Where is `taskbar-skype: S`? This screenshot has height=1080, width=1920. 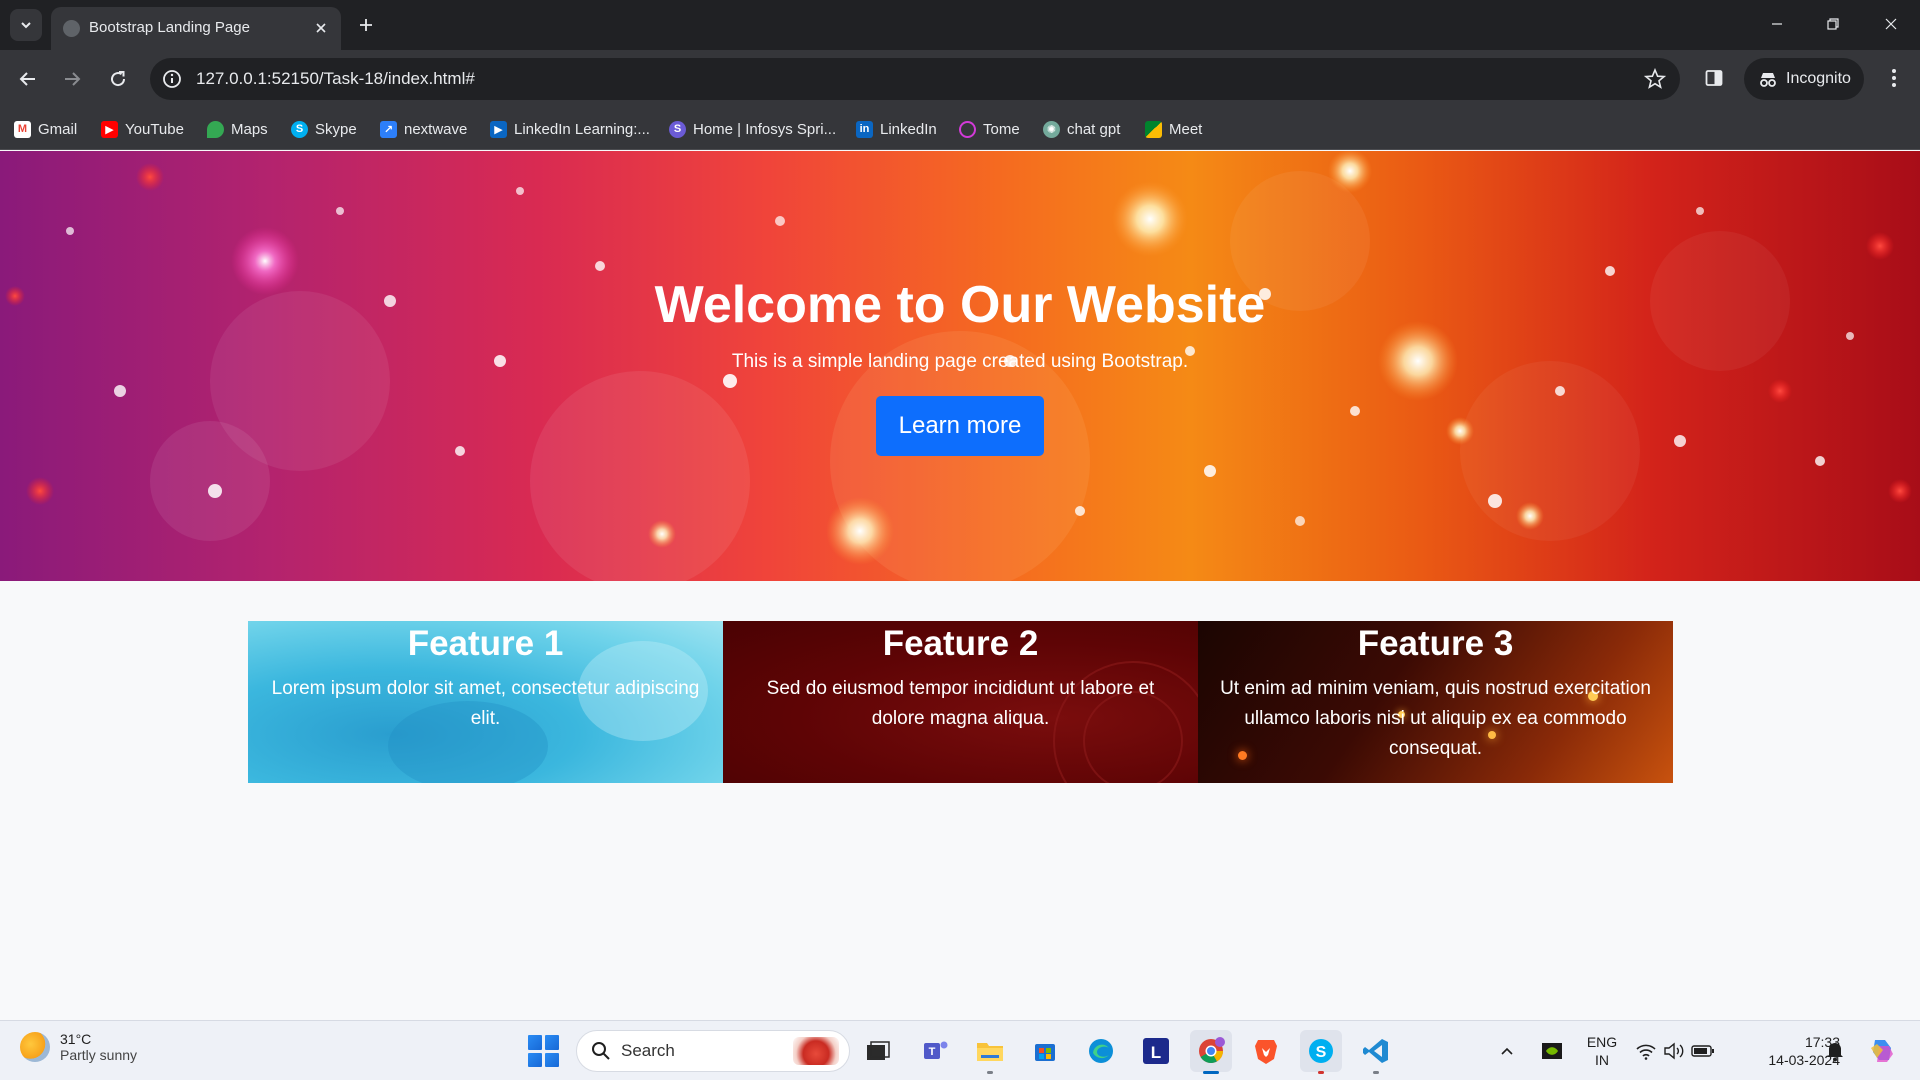 taskbar-skype: S is located at coordinates (1321, 1052).